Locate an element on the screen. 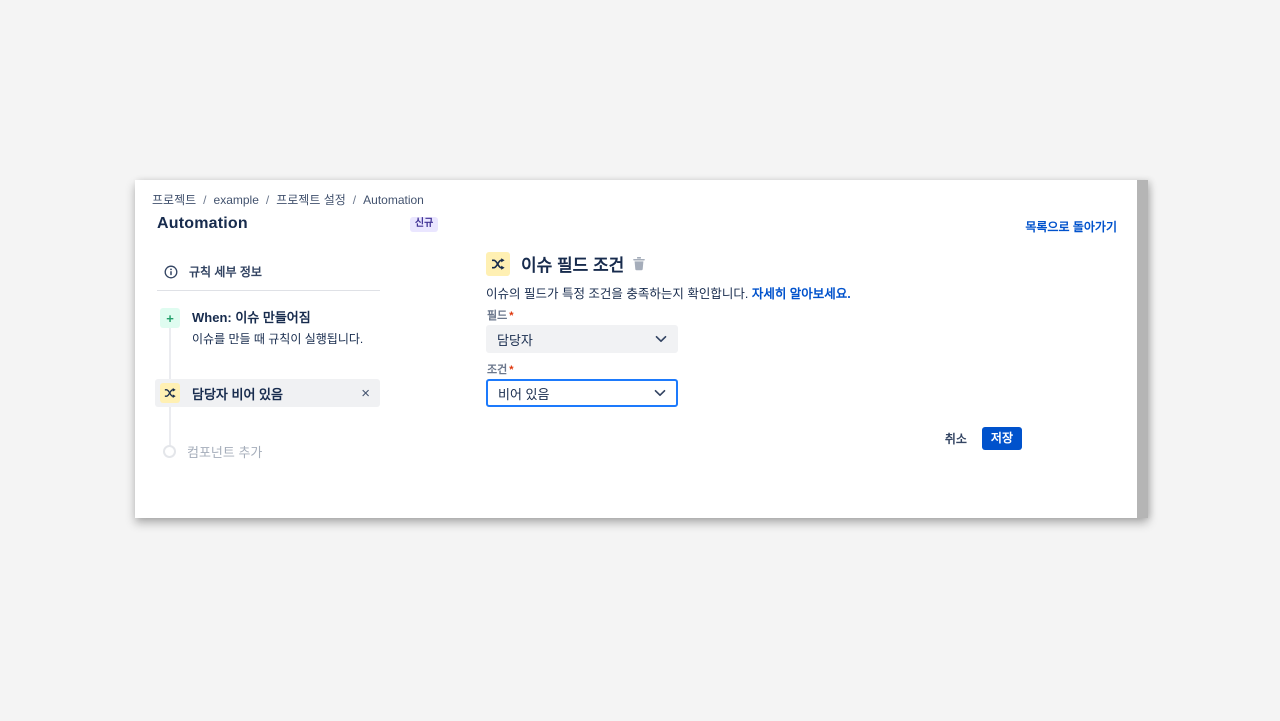 This screenshot has height=721, width=1280. trigger-title: When: 이슈 만들어짐 is located at coordinates (251, 317).